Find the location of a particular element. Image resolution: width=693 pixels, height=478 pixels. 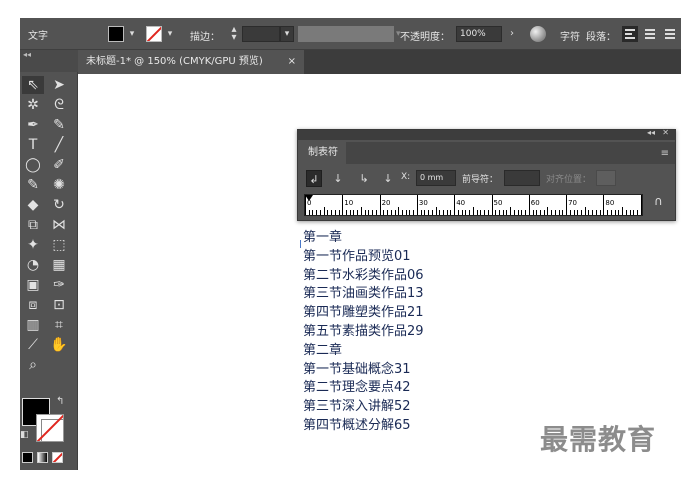

ruler-number: 50 is located at coordinates (498, 203).